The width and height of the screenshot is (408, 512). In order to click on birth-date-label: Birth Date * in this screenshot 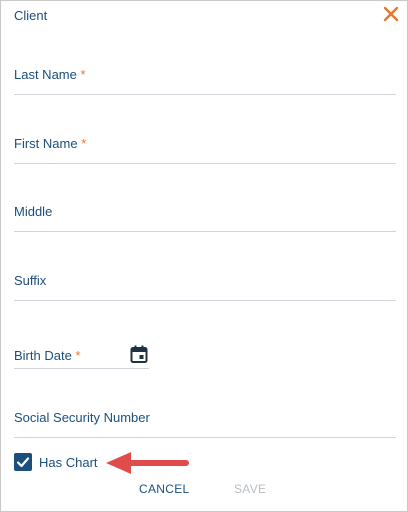, I will do `click(47, 355)`.